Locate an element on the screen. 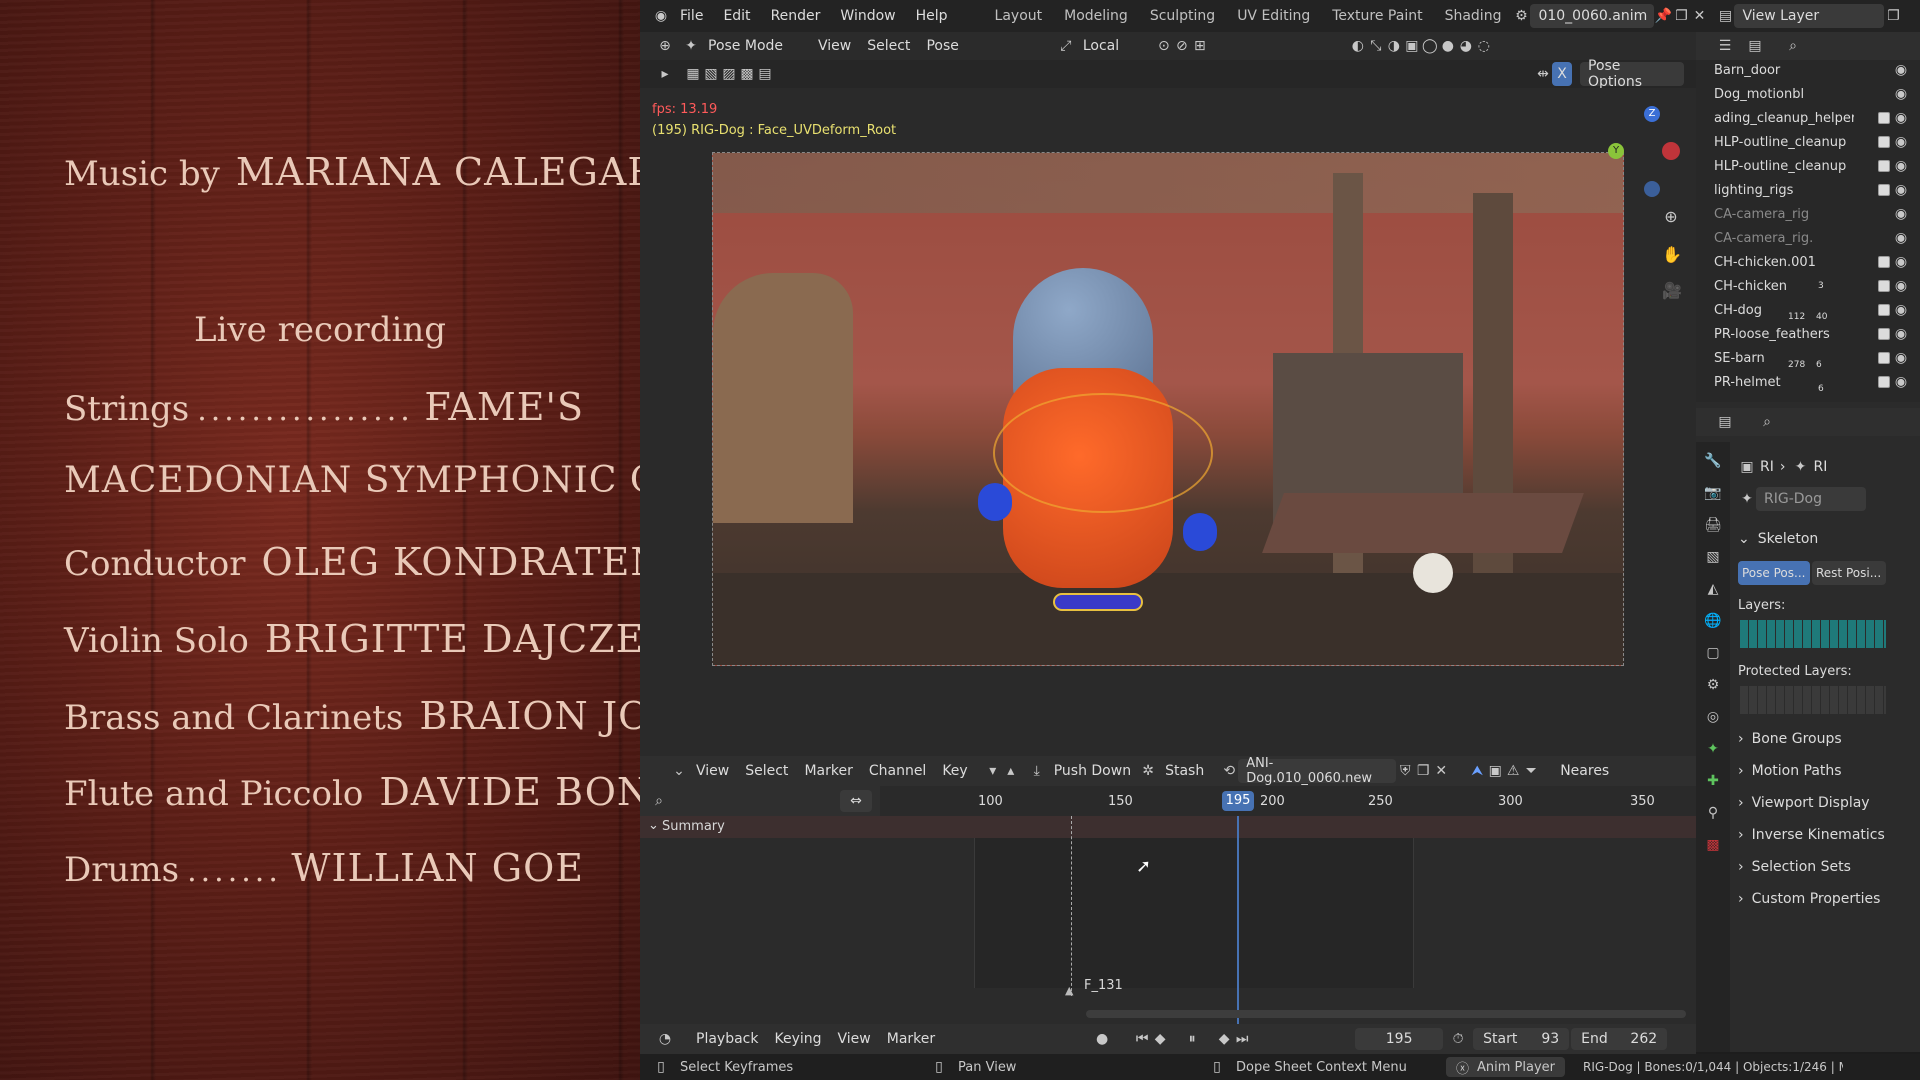  scene-tab-icon: ◭ is located at coordinates (1713, 589).